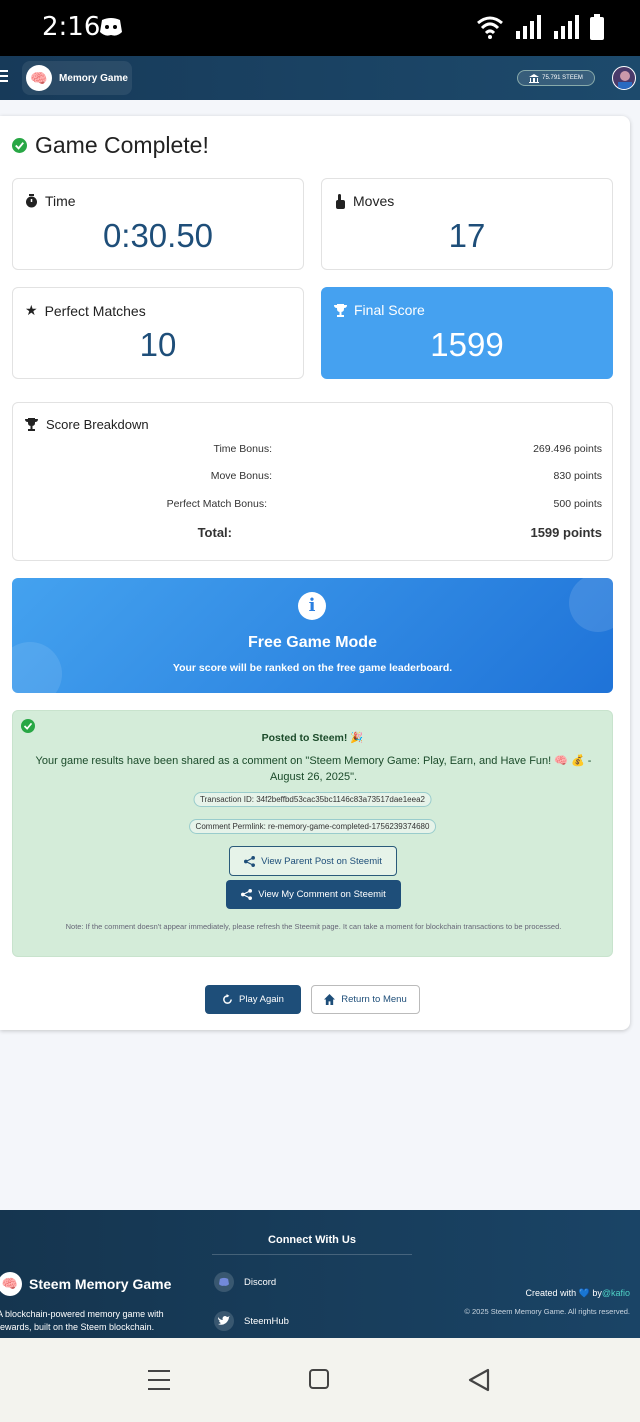 The width and height of the screenshot is (640, 1422). What do you see at coordinates (227, 999) in the screenshot?
I see `refresh-icon` at bounding box center [227, 999].